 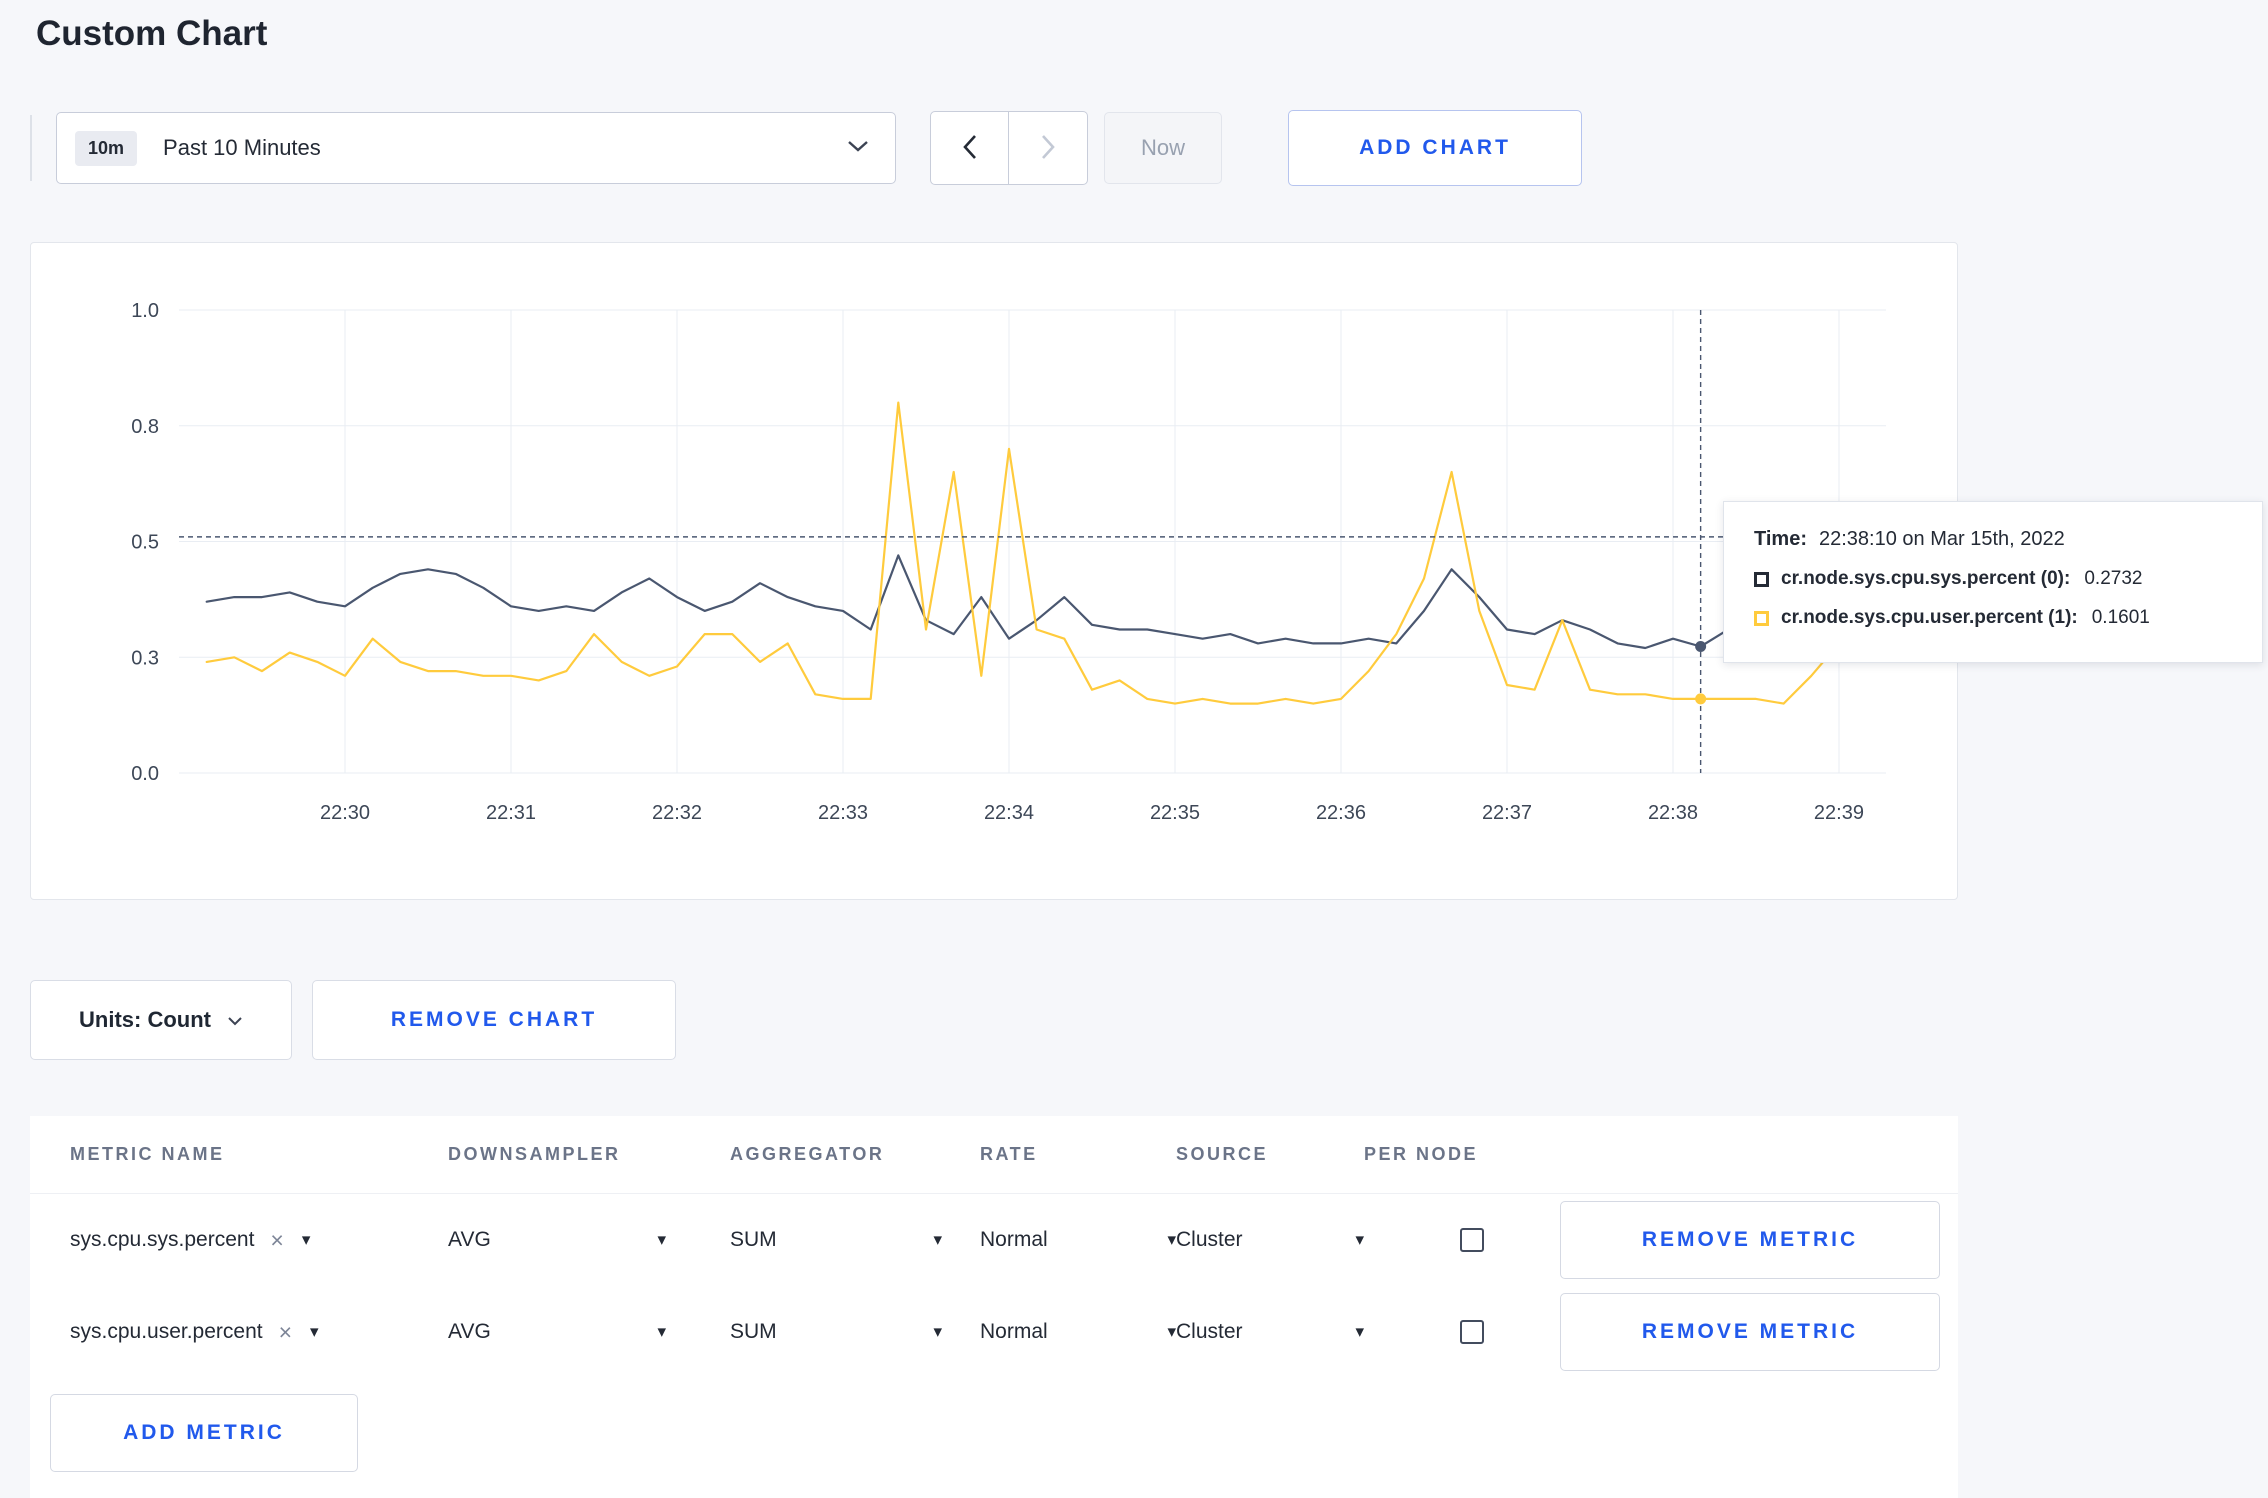 I want to click on svg-text: 22:38, so click(x=1673, y=813).